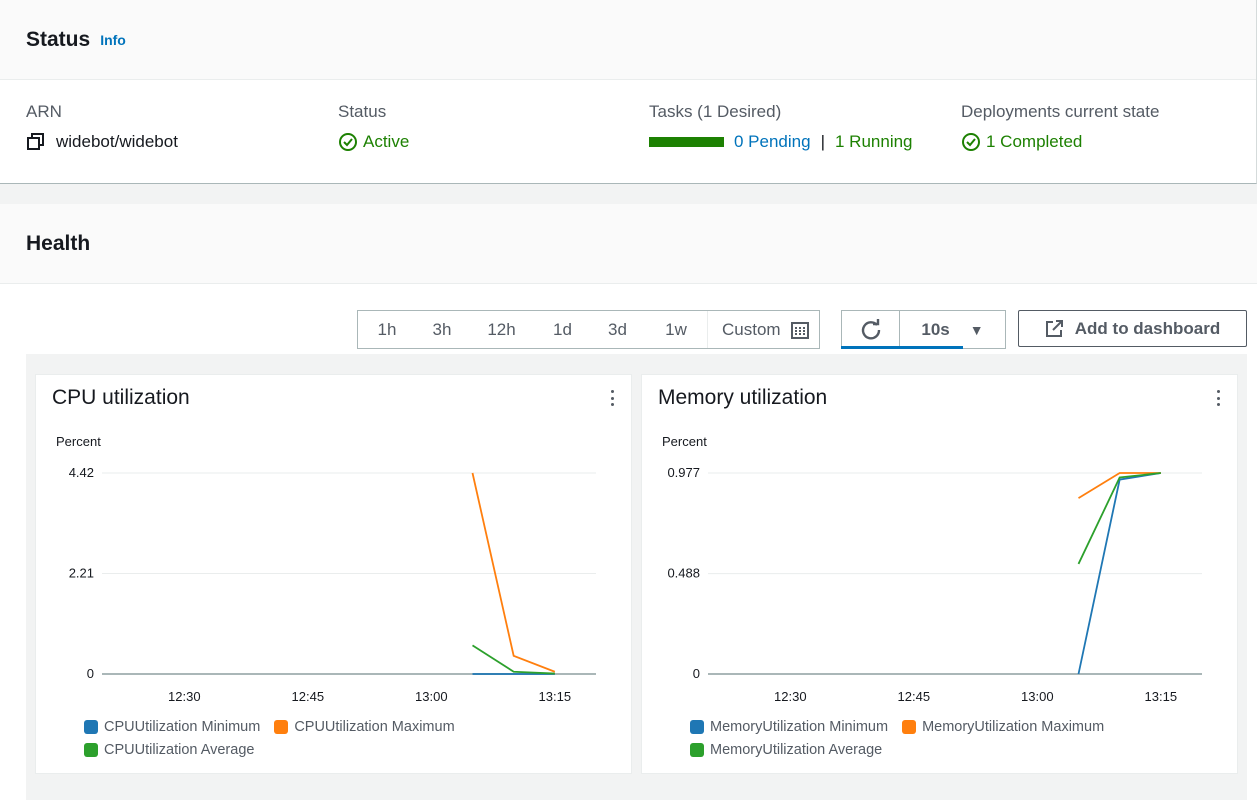 The image size is (1257, 800). Describe the element at coordinates (772, 142) in the screenshot. I see `tasks-pending-link: 0 Pending` at that location.